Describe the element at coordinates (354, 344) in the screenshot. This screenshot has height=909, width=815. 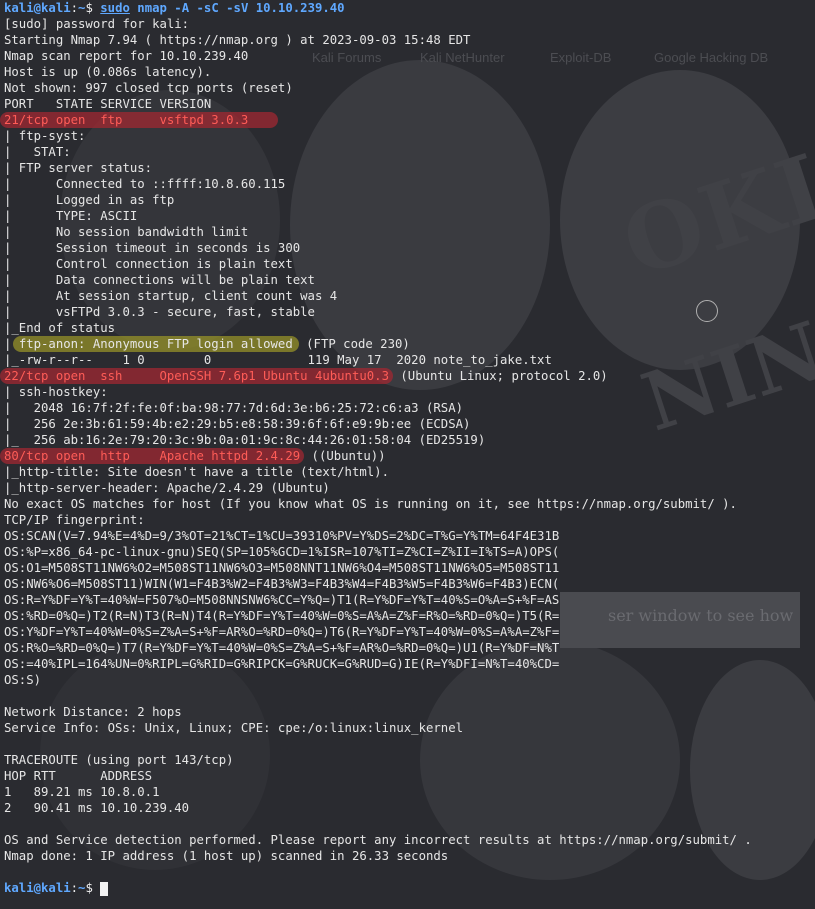
I see `ftp-anon-rest: (FTP code 230)` at that location.